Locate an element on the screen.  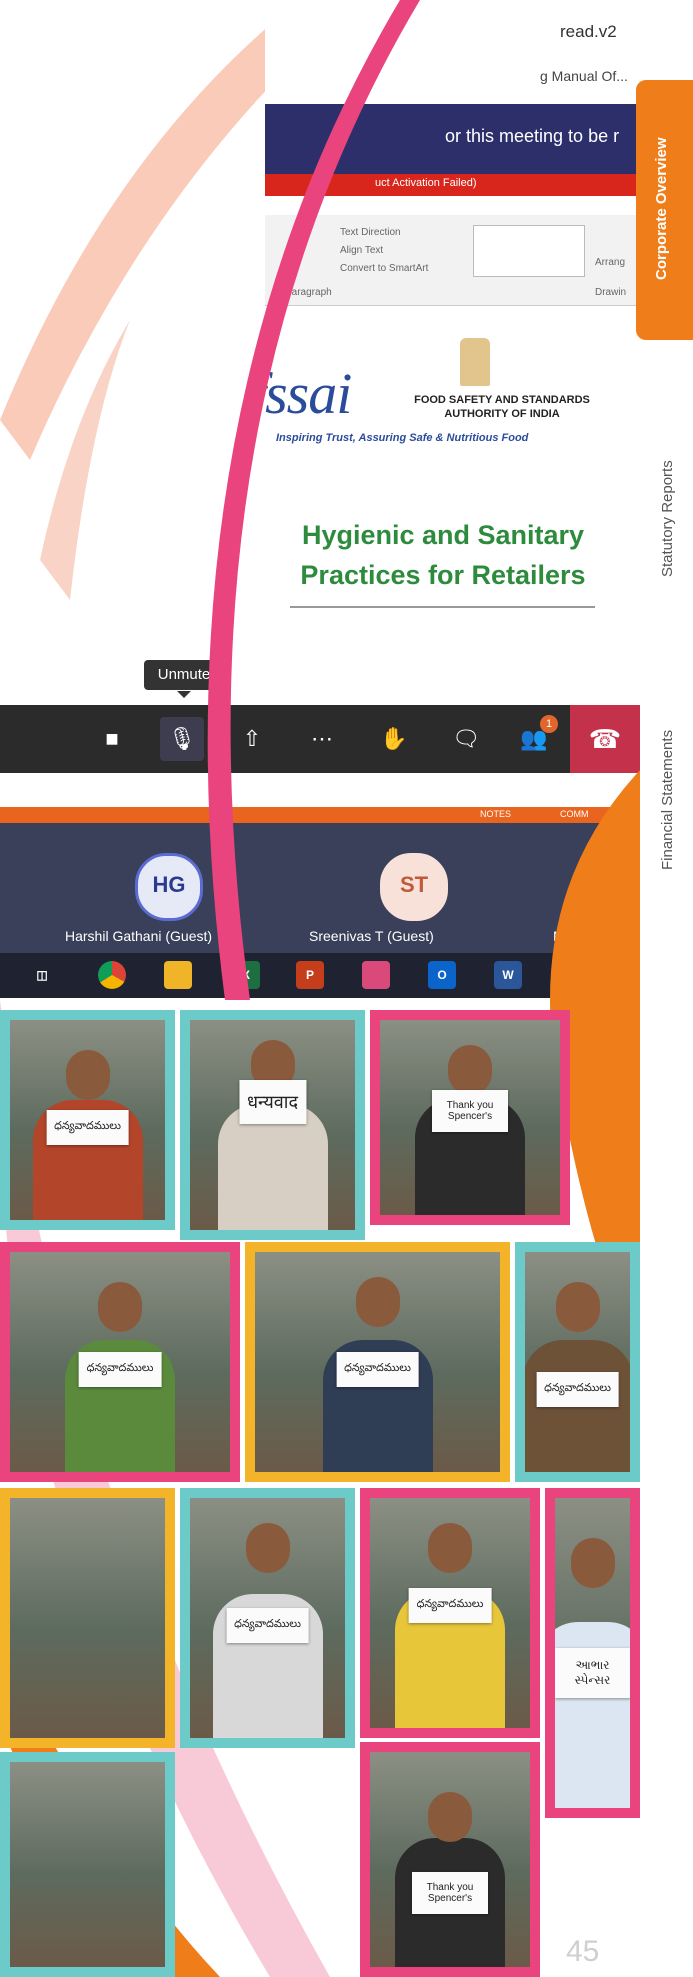
nav-tab-corporate-overview: Corporate Overview is located at coordinates (664, 210).